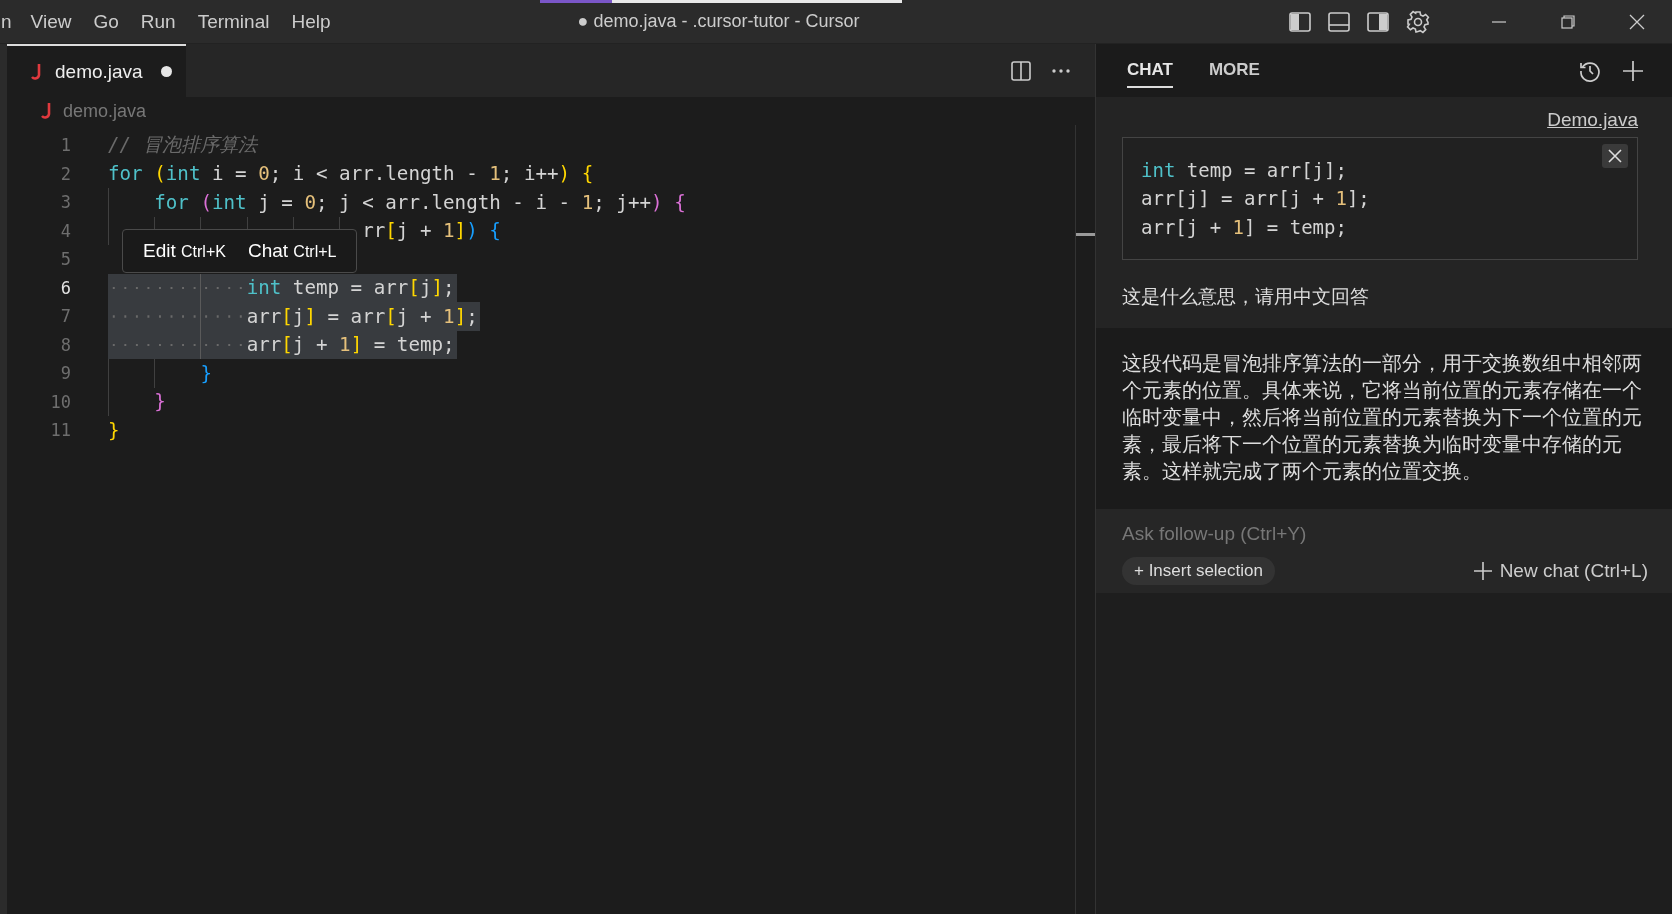 This screenshot has width=1672, height=914. I want to click on line-number: 11, so click(60, 430).